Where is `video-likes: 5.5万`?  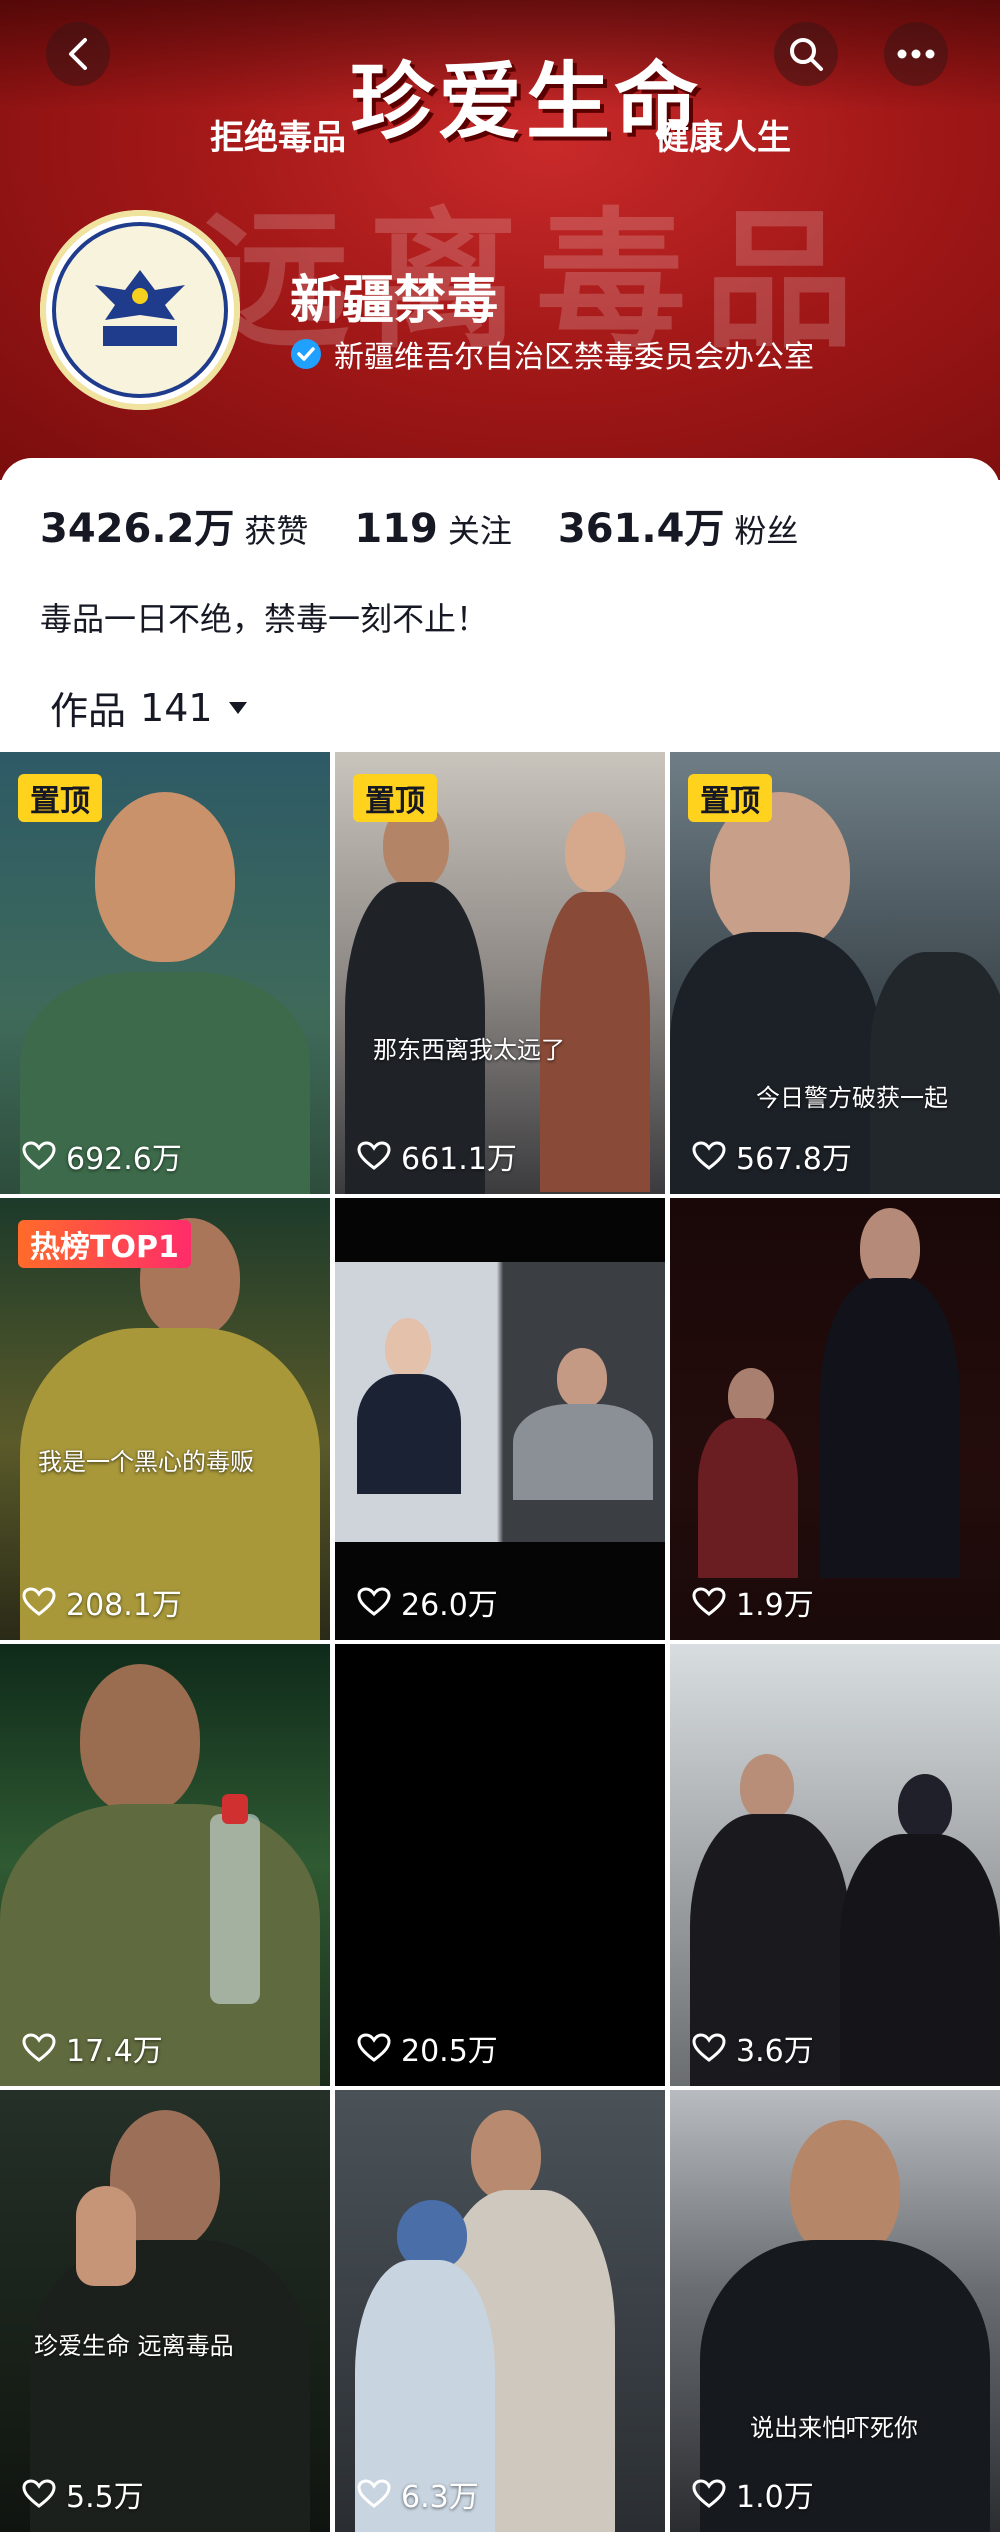 video-likes: 5.5万 is located at coordinates (83, 2494).